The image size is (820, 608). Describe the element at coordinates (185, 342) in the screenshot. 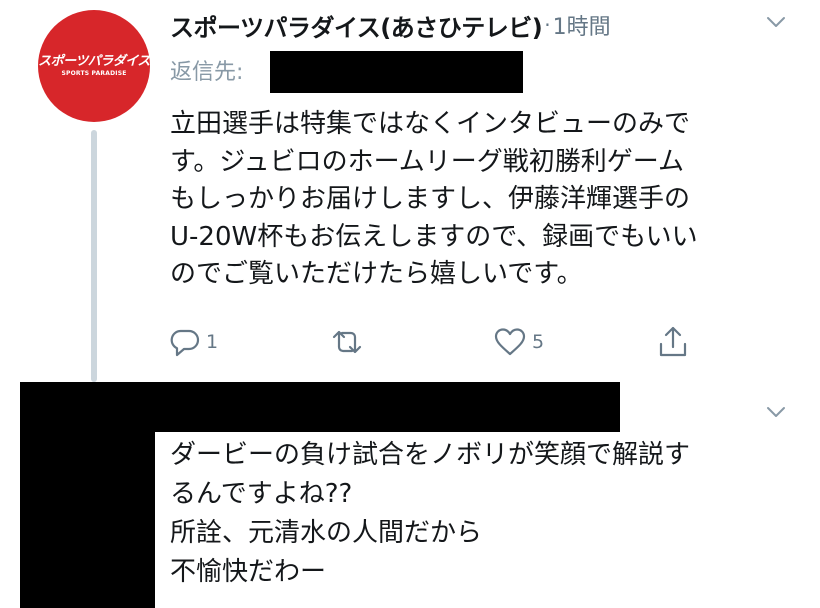

I see `reply-icon` at that location.